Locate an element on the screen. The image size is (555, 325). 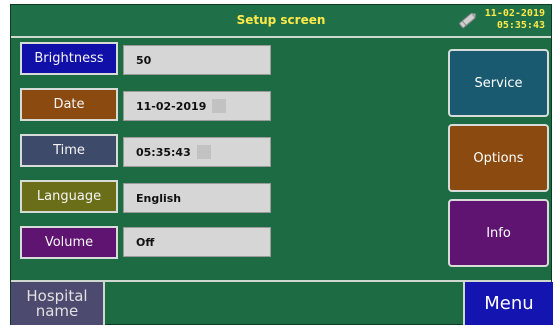
header-datetime: 11-02-2019 05:35:43 is located at coordinates (515, 20).